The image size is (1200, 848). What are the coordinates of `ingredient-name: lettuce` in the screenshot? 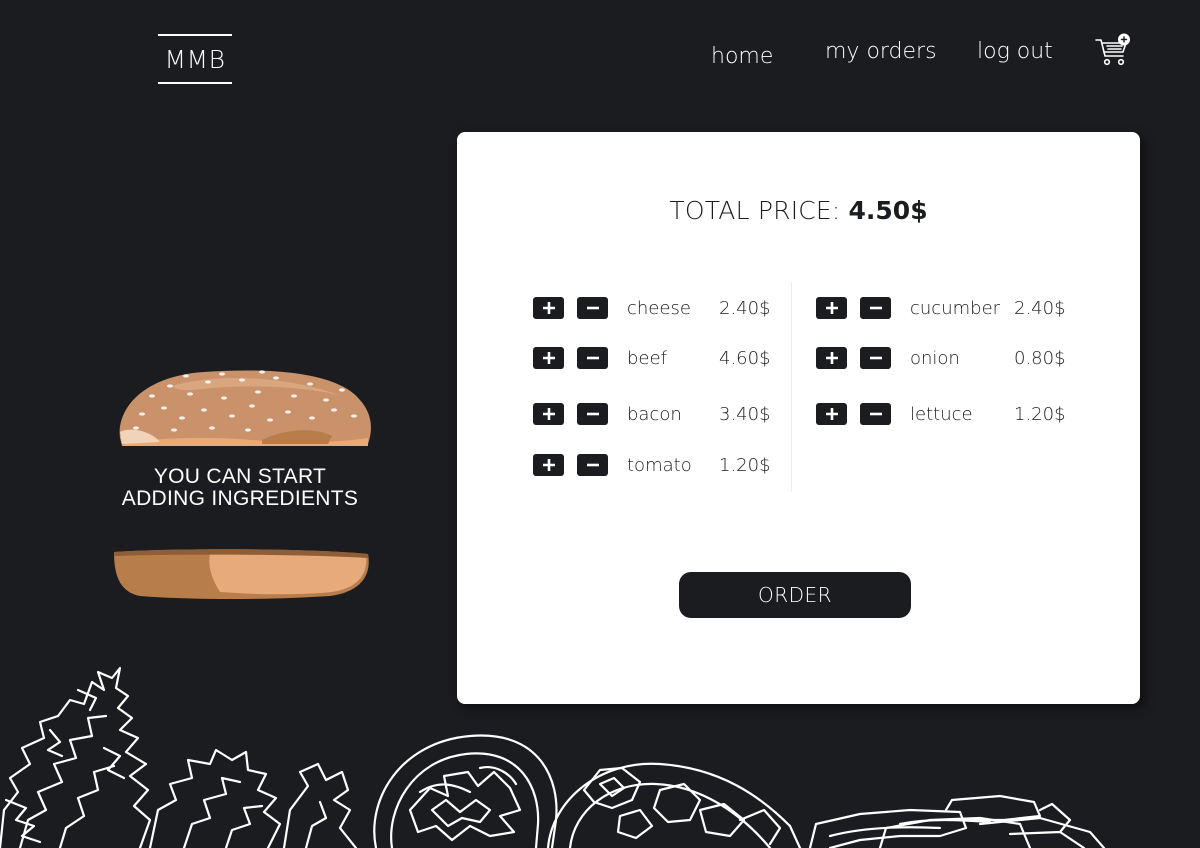 It's located at (941, 414).